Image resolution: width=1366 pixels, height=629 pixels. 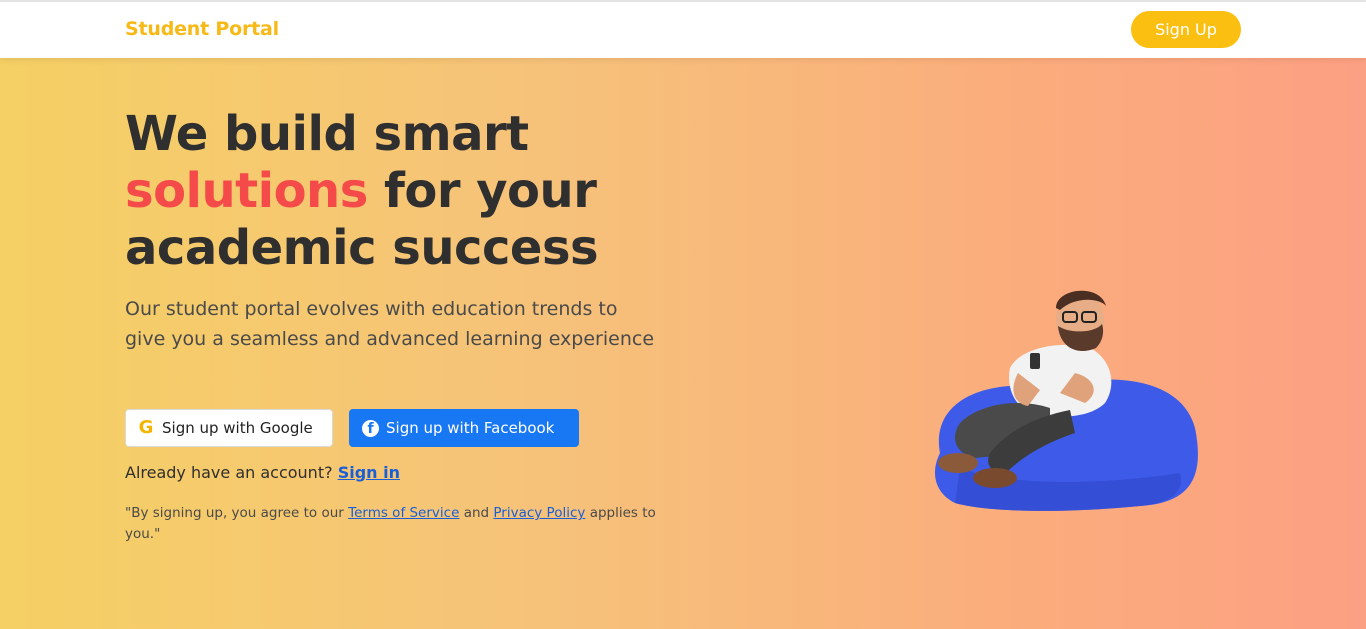 What do you see at coordinates (246, 191) in the screenshot?
I see `headline-accent: solutions` at bounding box center [246, 191].